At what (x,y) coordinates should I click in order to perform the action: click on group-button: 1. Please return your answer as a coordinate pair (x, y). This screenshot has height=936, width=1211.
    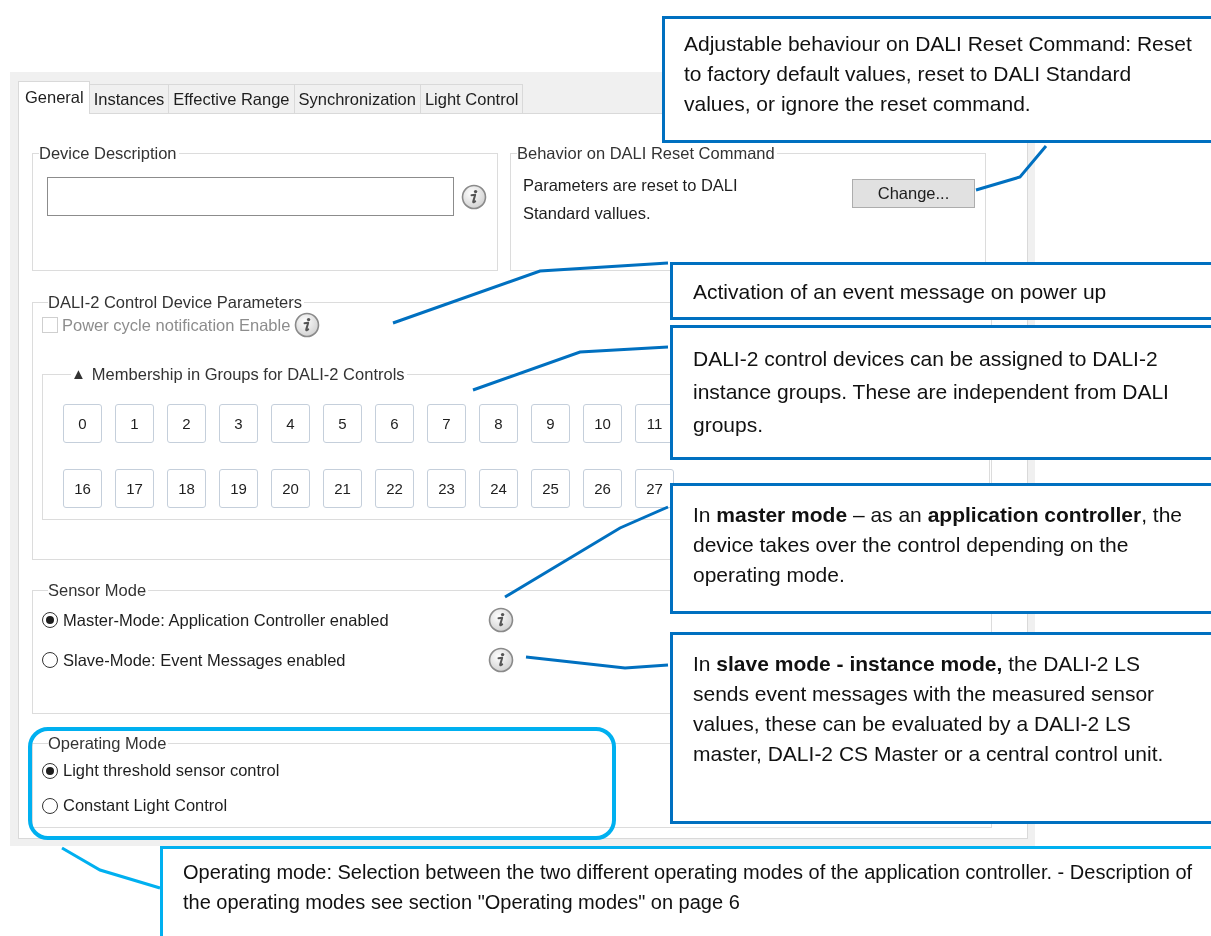
    Looking at the image, I should click on (134, 423).